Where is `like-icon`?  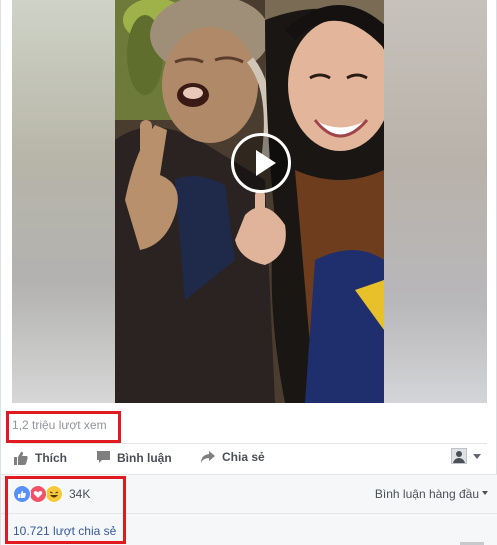 like-icon is located at coordinates (22, 494).